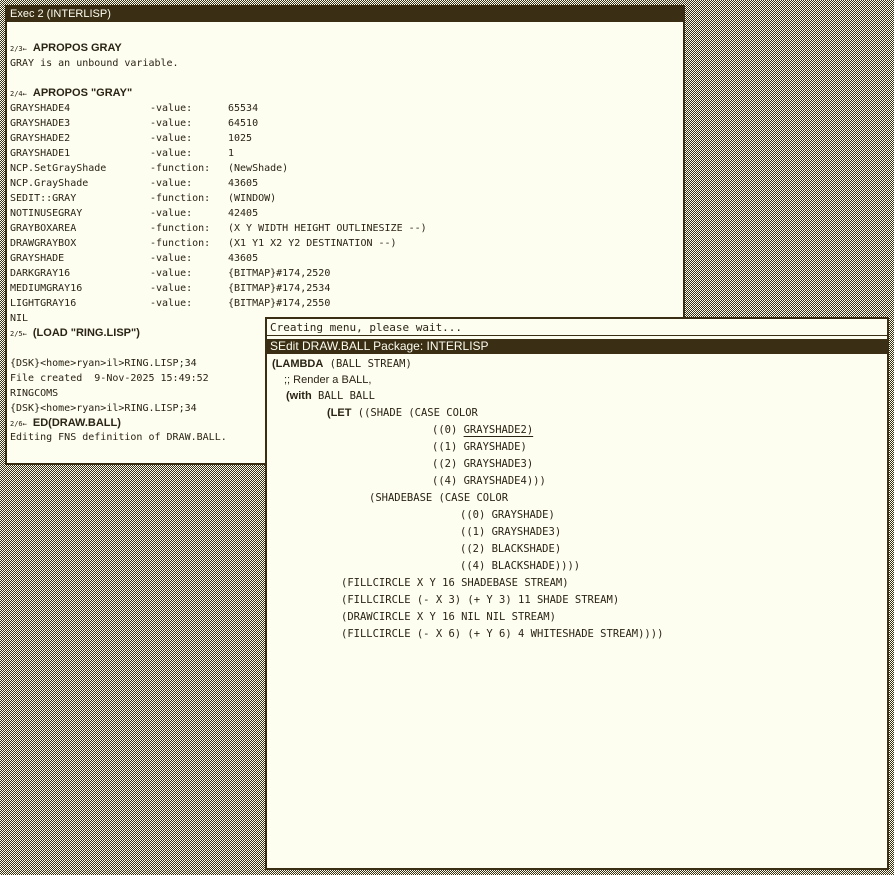  Describe the element at coordinates (258, 168) in the screenshot. I see `apropos-val: (NewShade)` at that location.